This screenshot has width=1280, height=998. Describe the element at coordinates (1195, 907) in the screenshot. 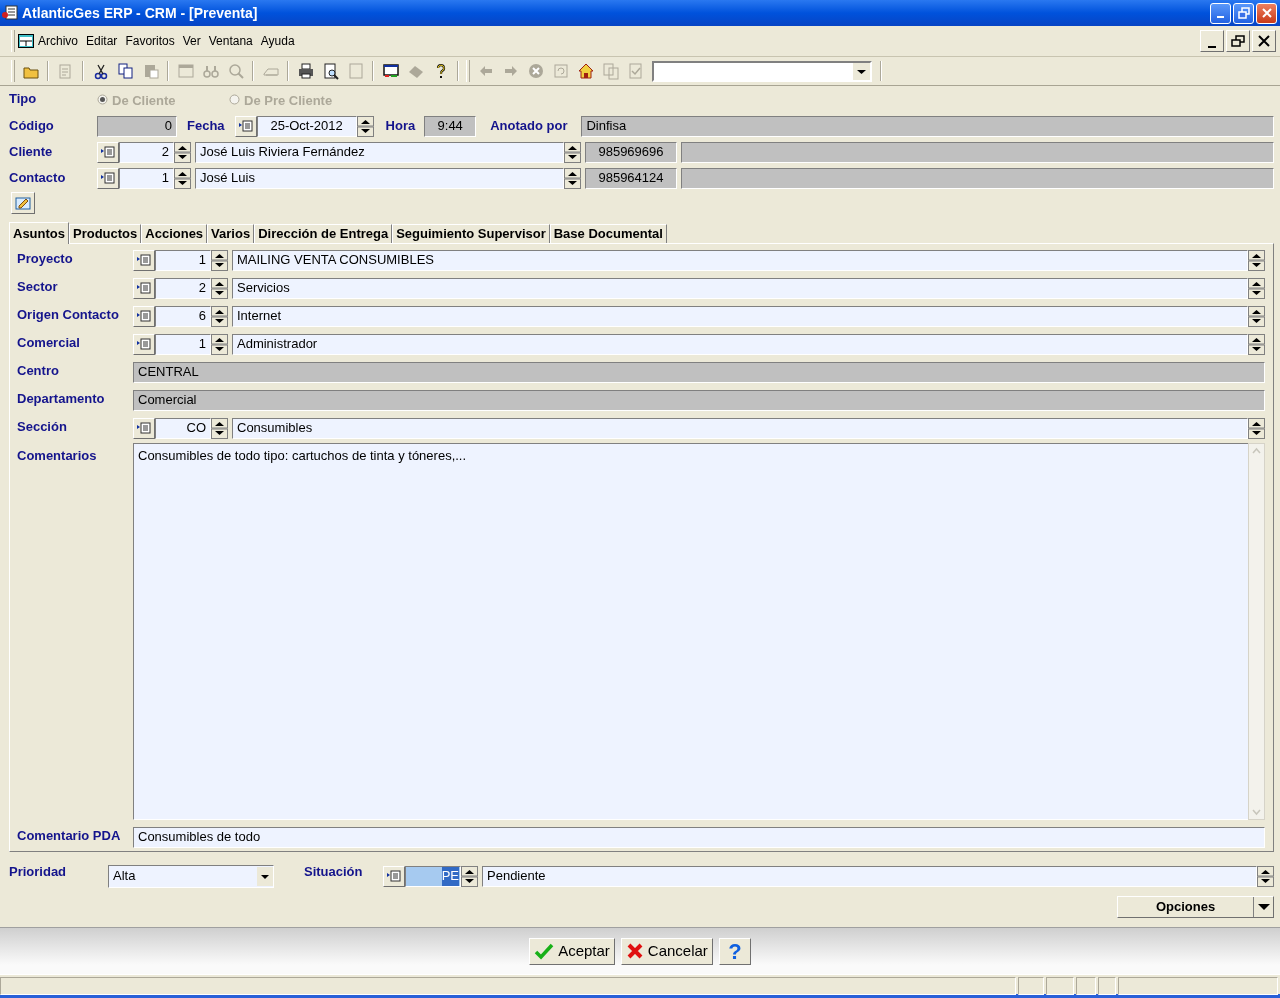

I see `options-button: Opciones` at that location.